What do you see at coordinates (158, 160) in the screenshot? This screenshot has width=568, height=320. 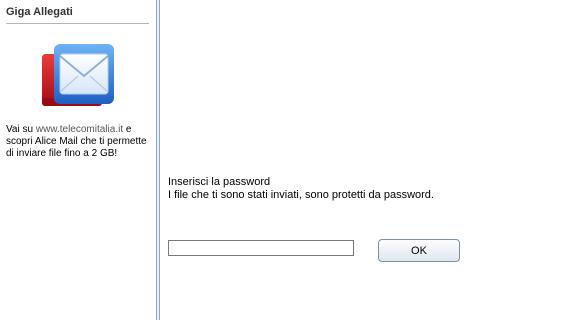 I see `vertical-separator` at bounding box center [158, 160].